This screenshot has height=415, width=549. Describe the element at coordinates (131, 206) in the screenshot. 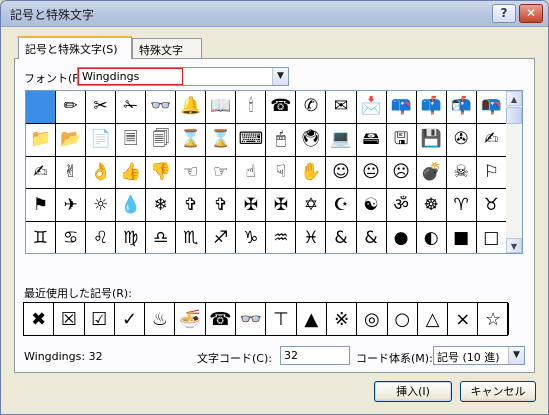

I see `symbol-cell: 💧` at that location.